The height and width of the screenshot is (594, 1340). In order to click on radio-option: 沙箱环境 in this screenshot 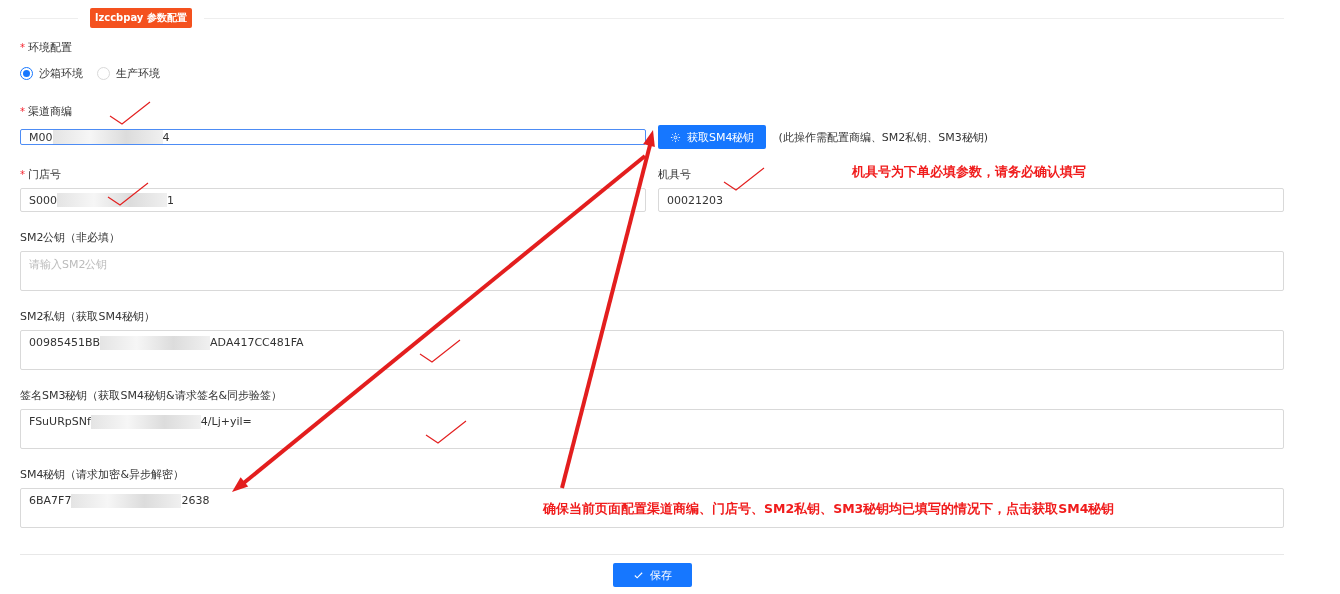, I will do `click(51, 73)`.